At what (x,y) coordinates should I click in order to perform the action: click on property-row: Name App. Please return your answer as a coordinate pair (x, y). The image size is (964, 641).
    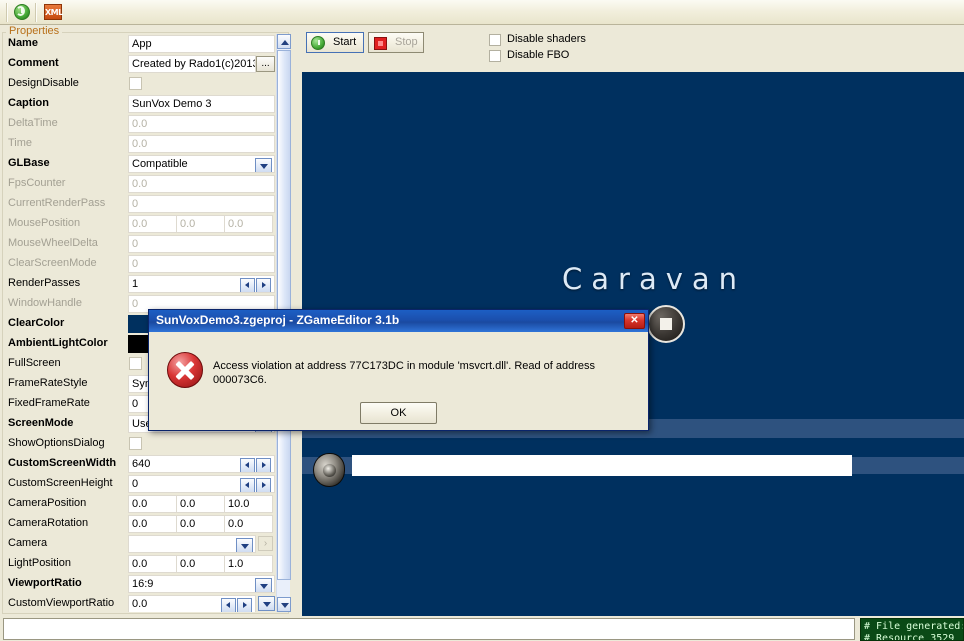
    Looking at the image, I should click on (139, 44).